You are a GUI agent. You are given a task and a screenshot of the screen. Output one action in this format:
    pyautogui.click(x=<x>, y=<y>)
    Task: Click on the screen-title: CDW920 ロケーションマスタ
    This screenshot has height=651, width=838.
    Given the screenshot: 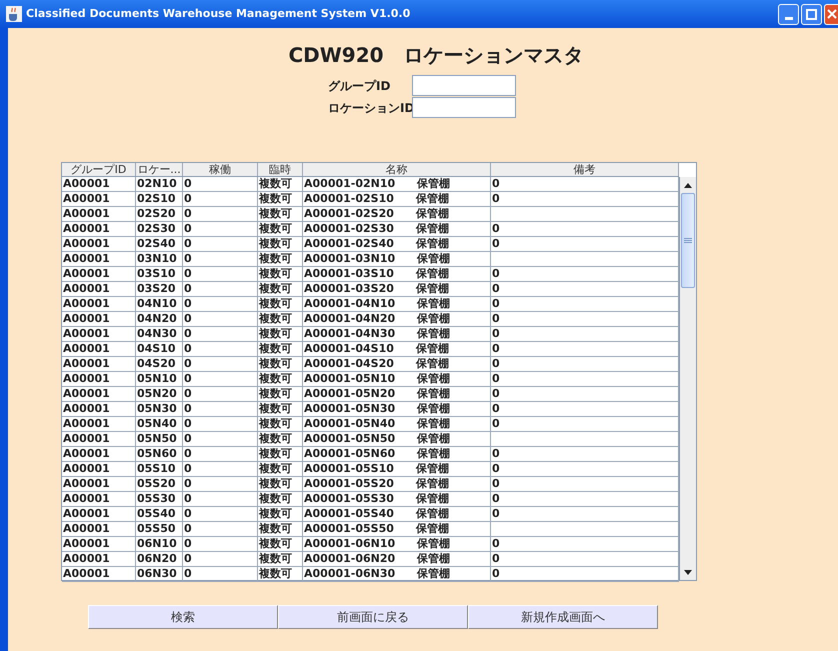 What is the action you would take?
    pyautogui.click(x=436, y=55)
    